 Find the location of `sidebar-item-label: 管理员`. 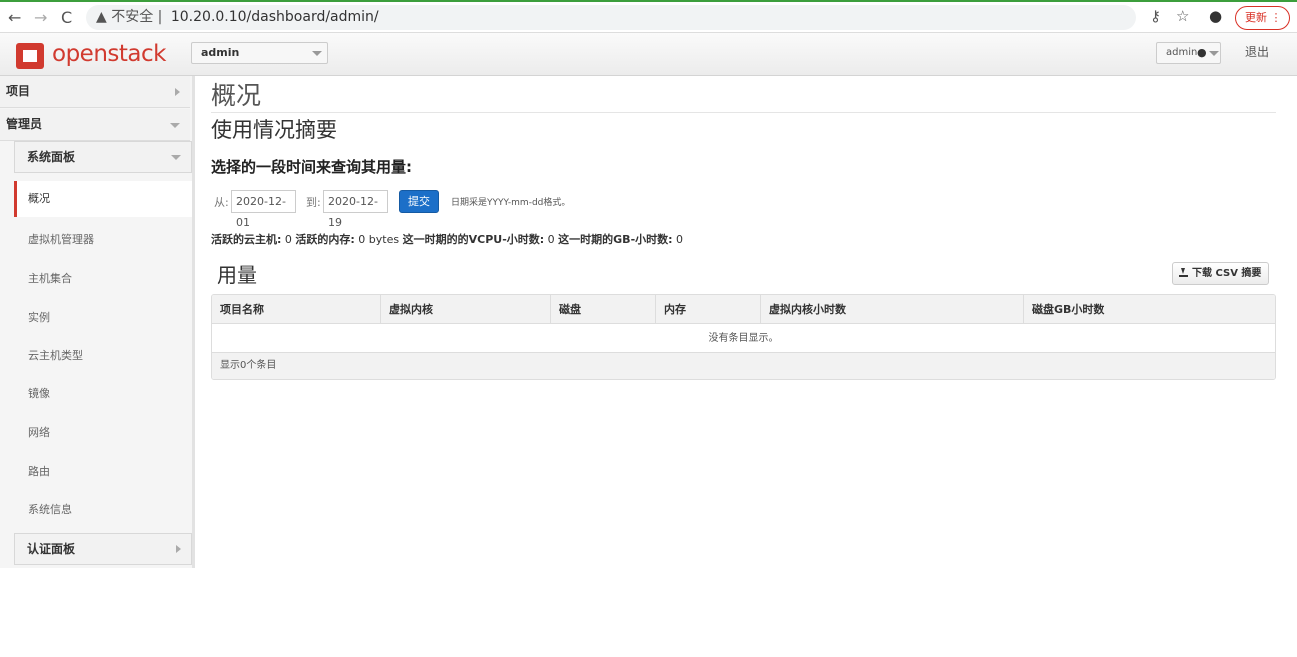

sidebar-item-label: 管理员 is located at coordinates (24, 124).